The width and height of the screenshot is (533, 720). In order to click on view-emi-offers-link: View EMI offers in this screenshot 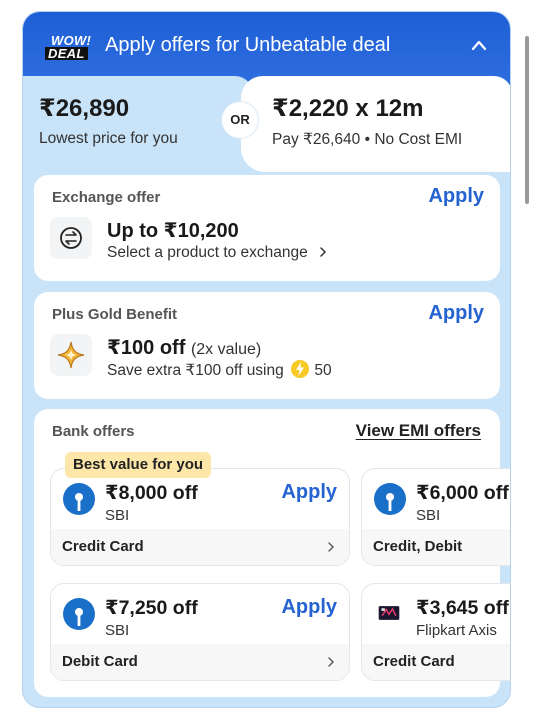, I will do `click(418, 431)`.